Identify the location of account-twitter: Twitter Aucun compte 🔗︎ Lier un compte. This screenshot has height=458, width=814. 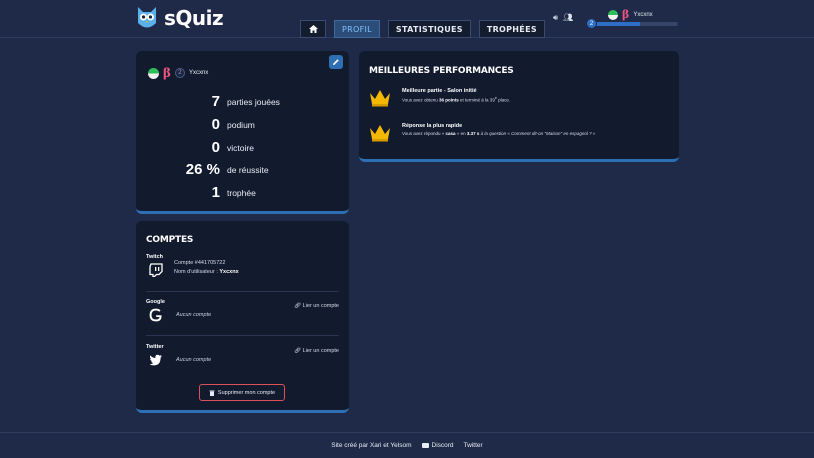
(242, 358).